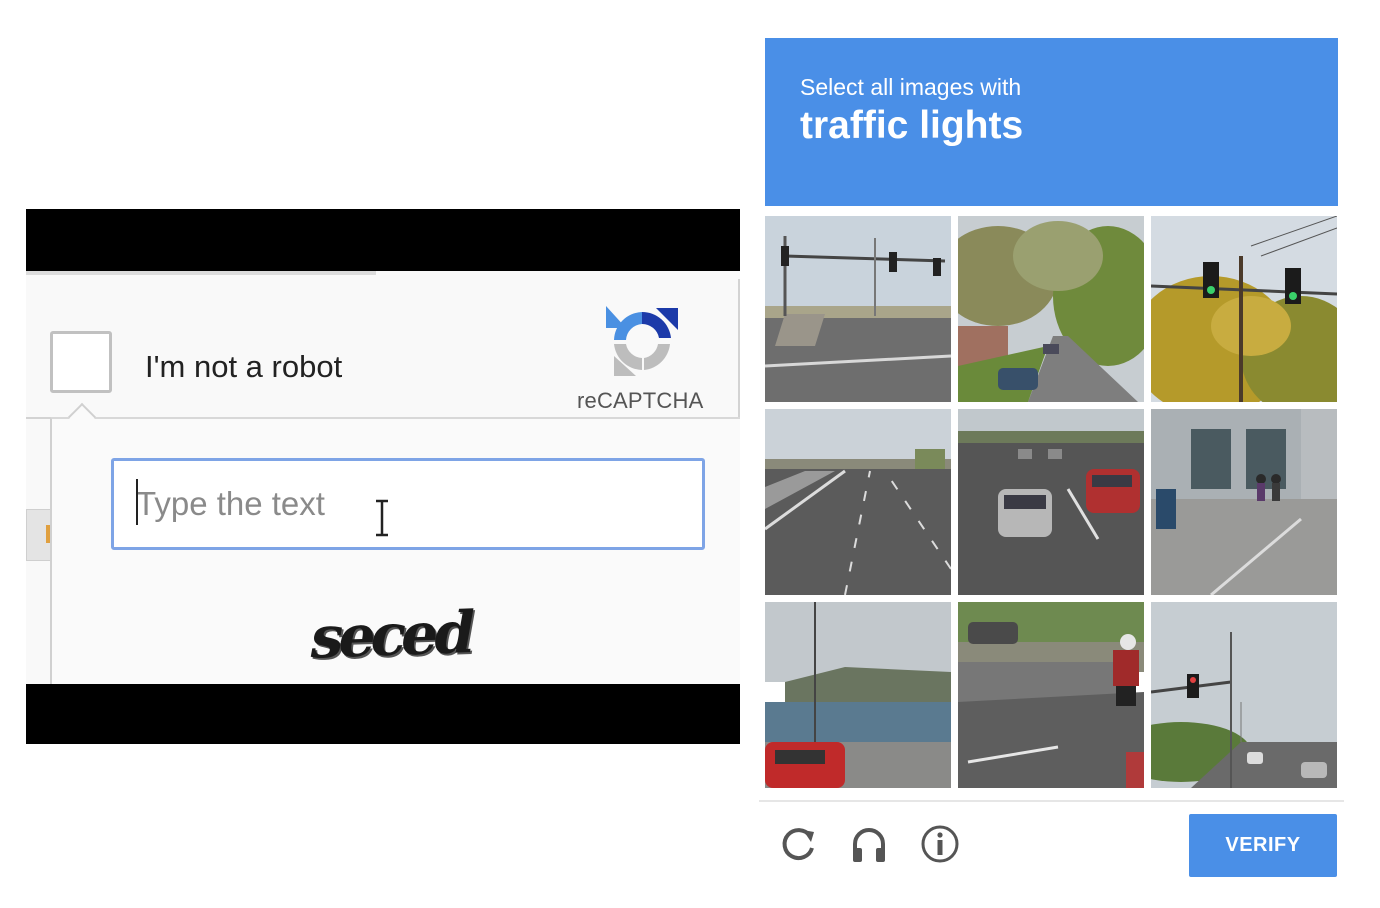 The height and width of the screenshot is (908, 1380). I want to click on recaptcha-brand: reCAPTCHA, so click(640, 400).